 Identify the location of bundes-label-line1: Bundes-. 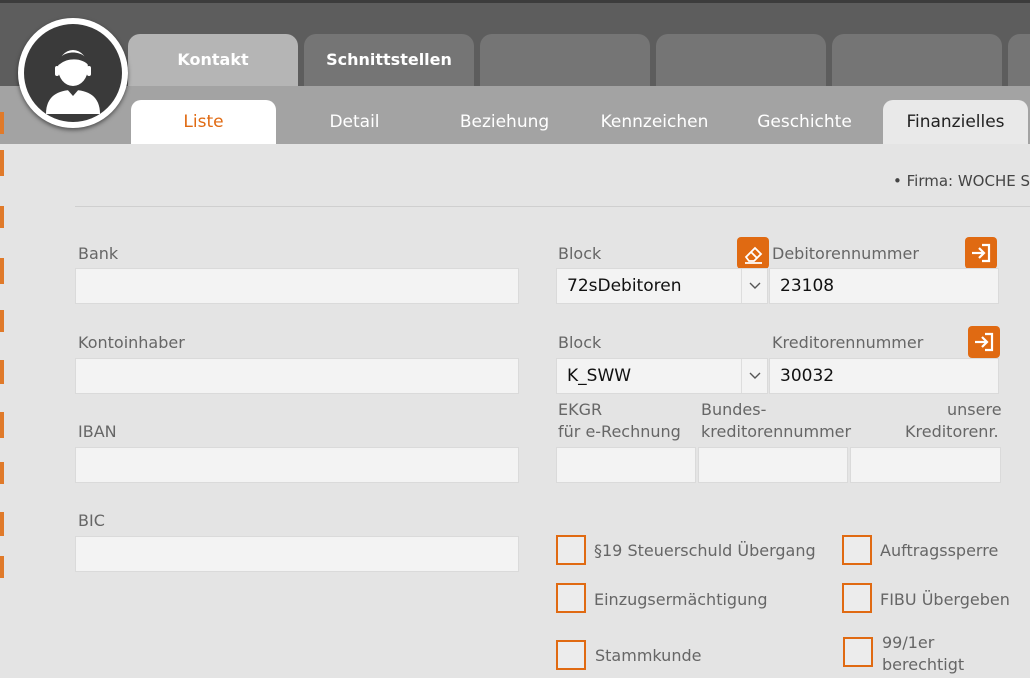
(734, 409).